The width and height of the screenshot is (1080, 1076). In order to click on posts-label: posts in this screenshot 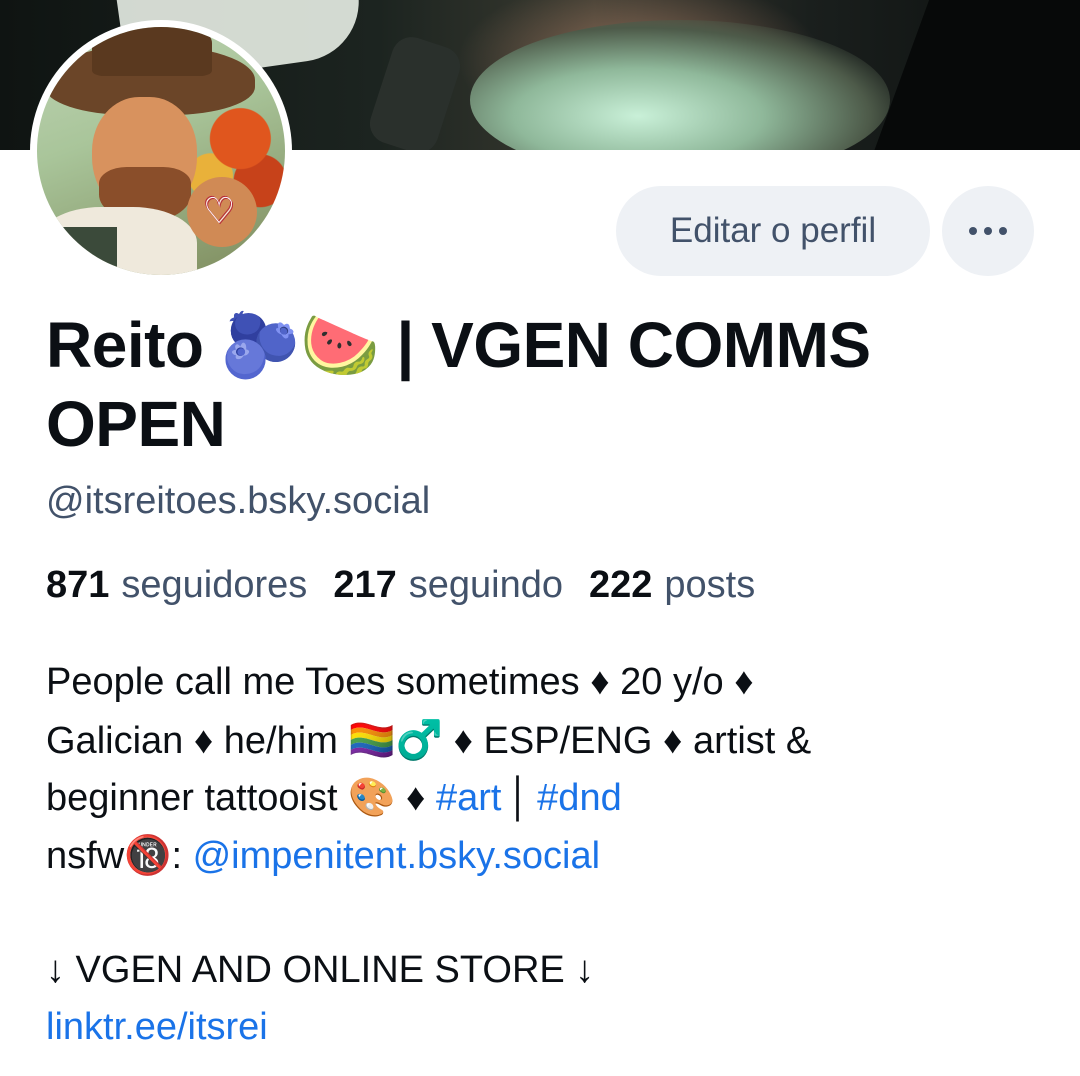, I will do `click(710, 585)`.